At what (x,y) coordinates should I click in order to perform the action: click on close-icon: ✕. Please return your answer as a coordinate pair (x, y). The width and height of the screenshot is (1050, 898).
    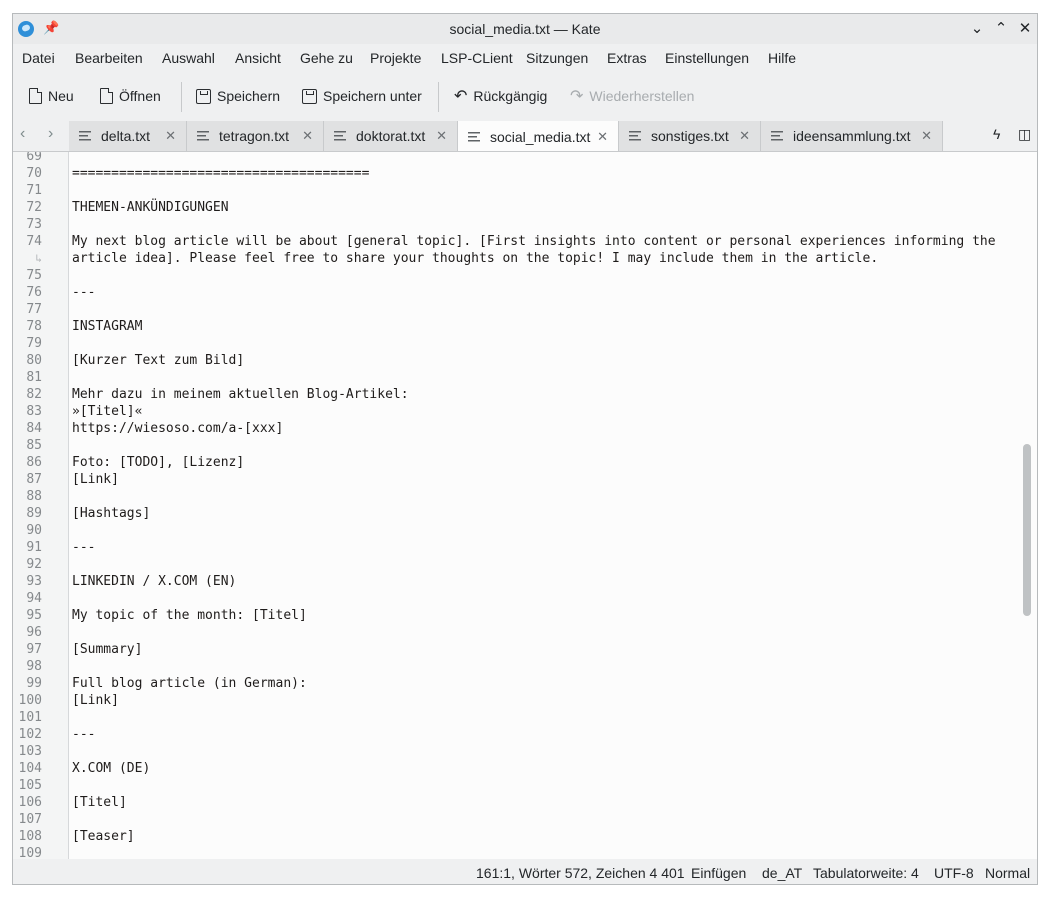
    Looking at the image, I should click on (1025, 29).